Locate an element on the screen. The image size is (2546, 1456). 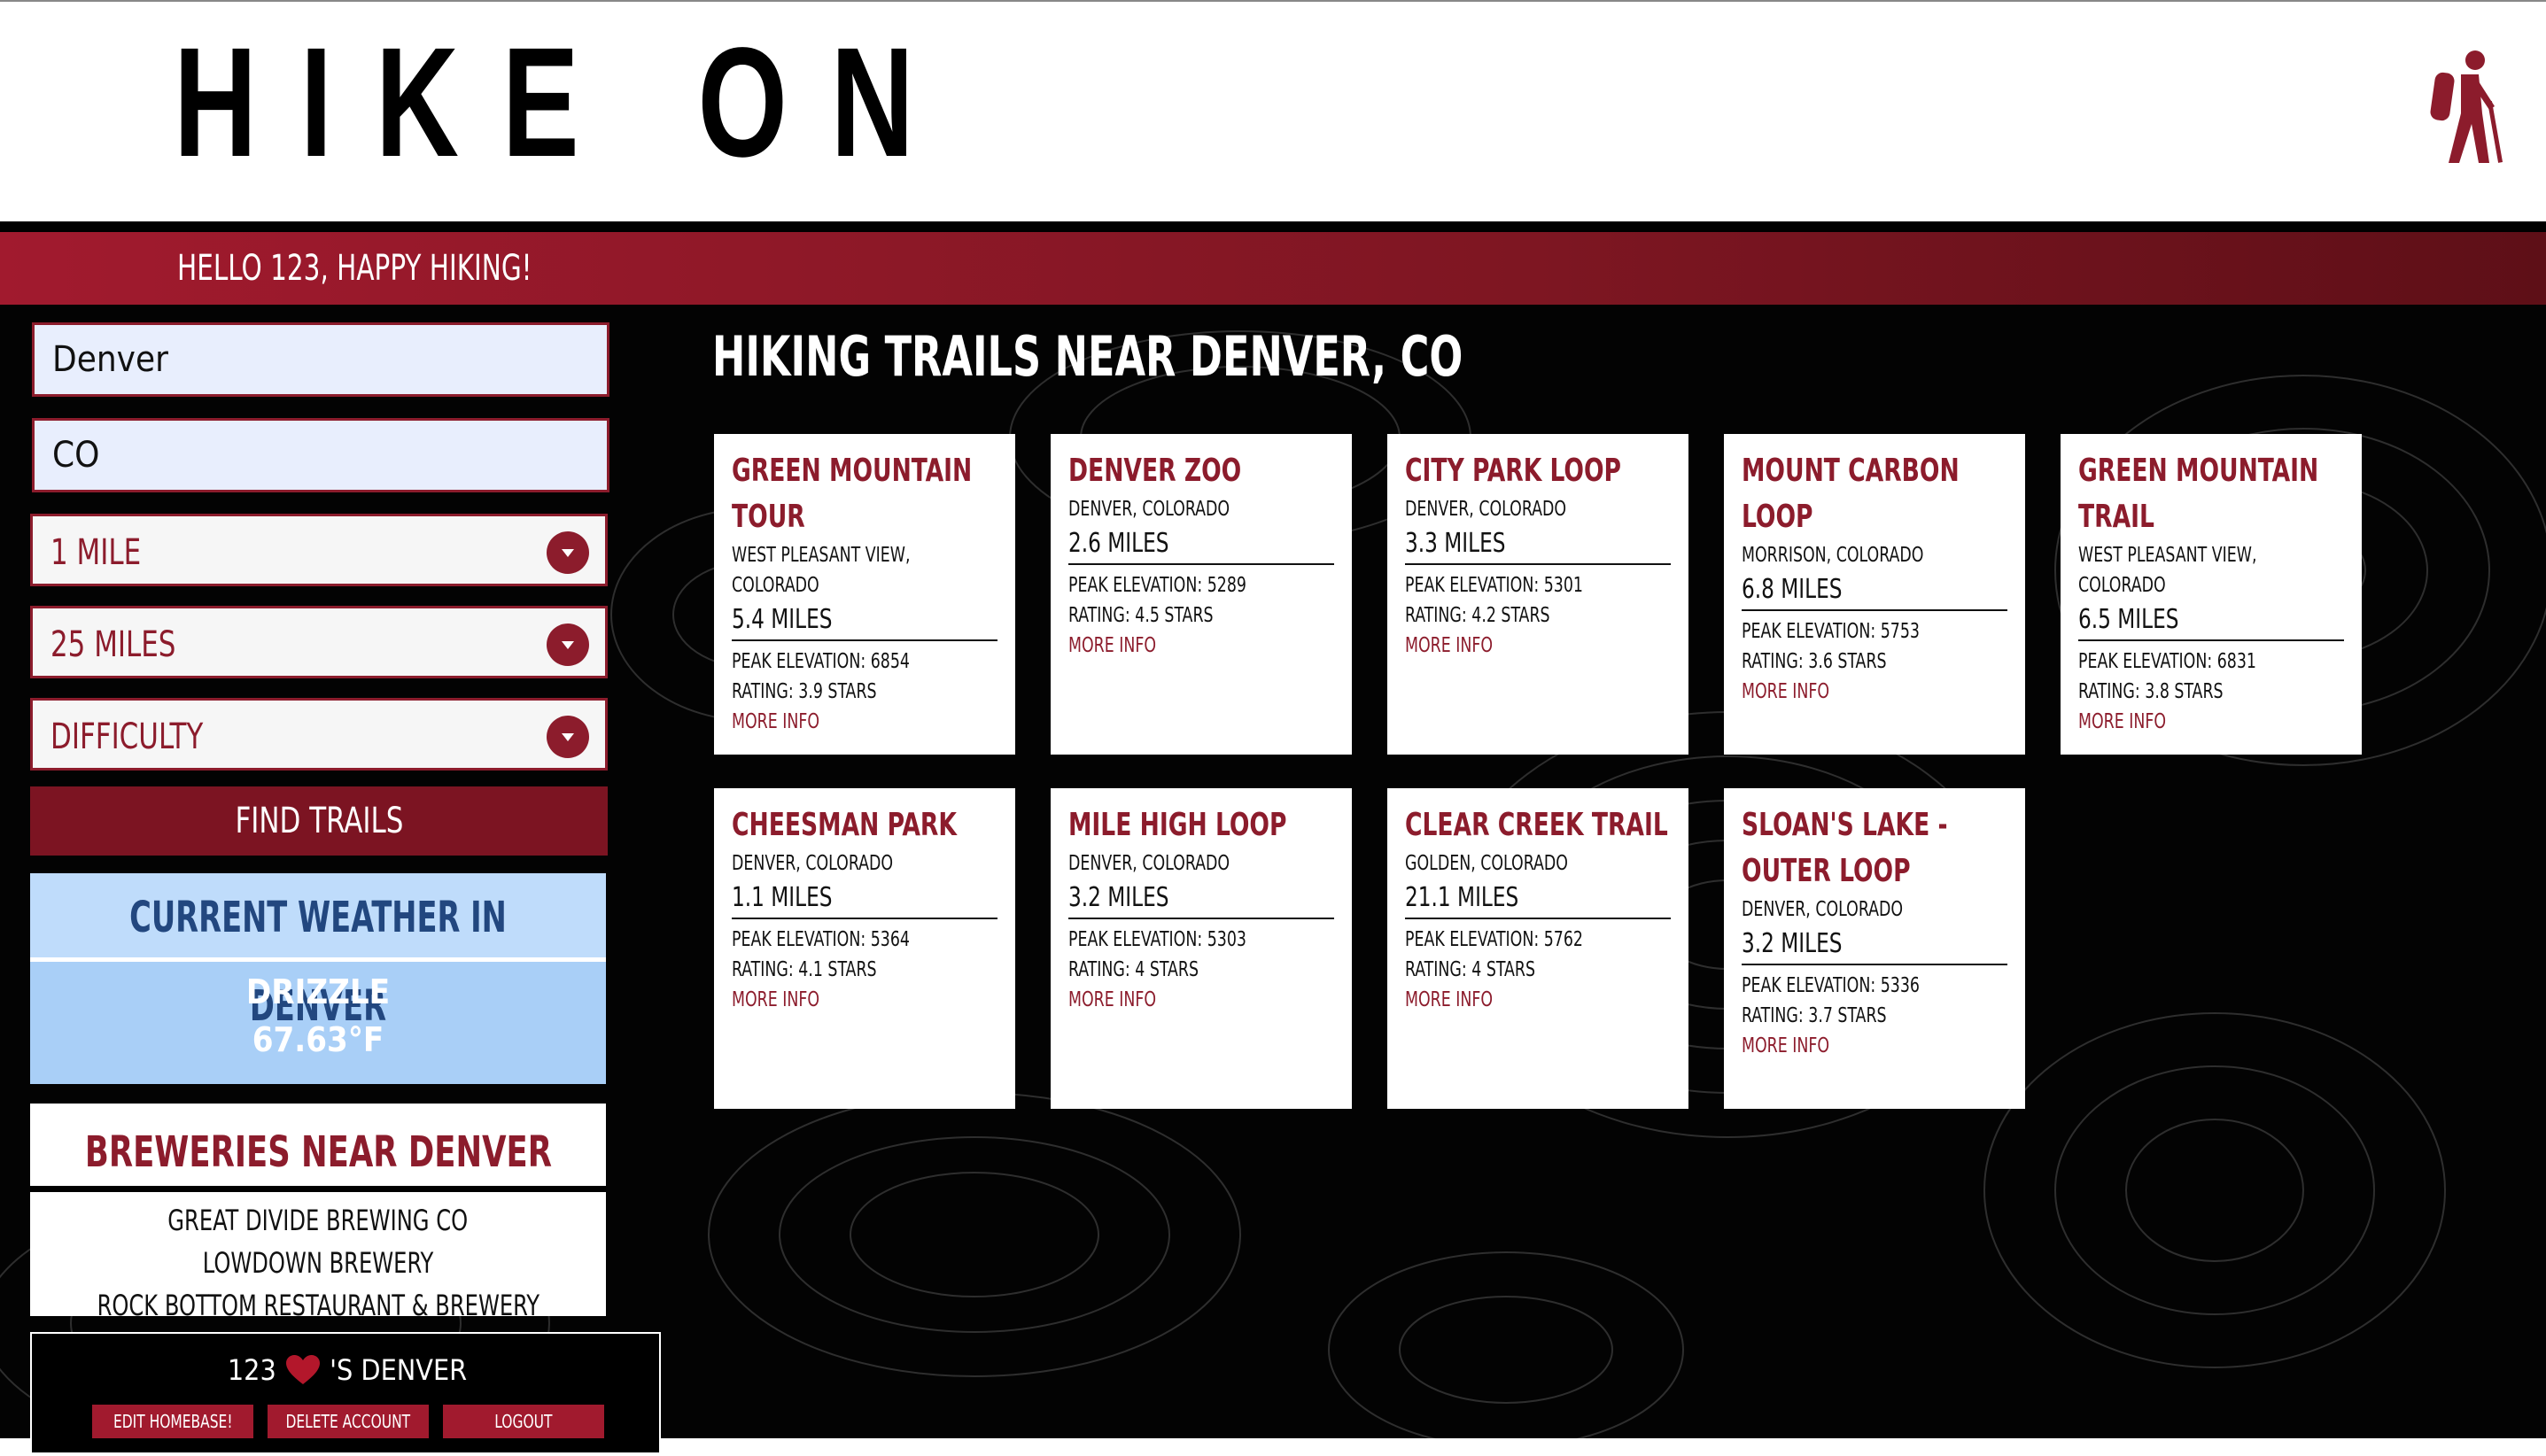
trail-elevation: PEAK ELEVATION: 5303 is located at coordinates (1157, 940).